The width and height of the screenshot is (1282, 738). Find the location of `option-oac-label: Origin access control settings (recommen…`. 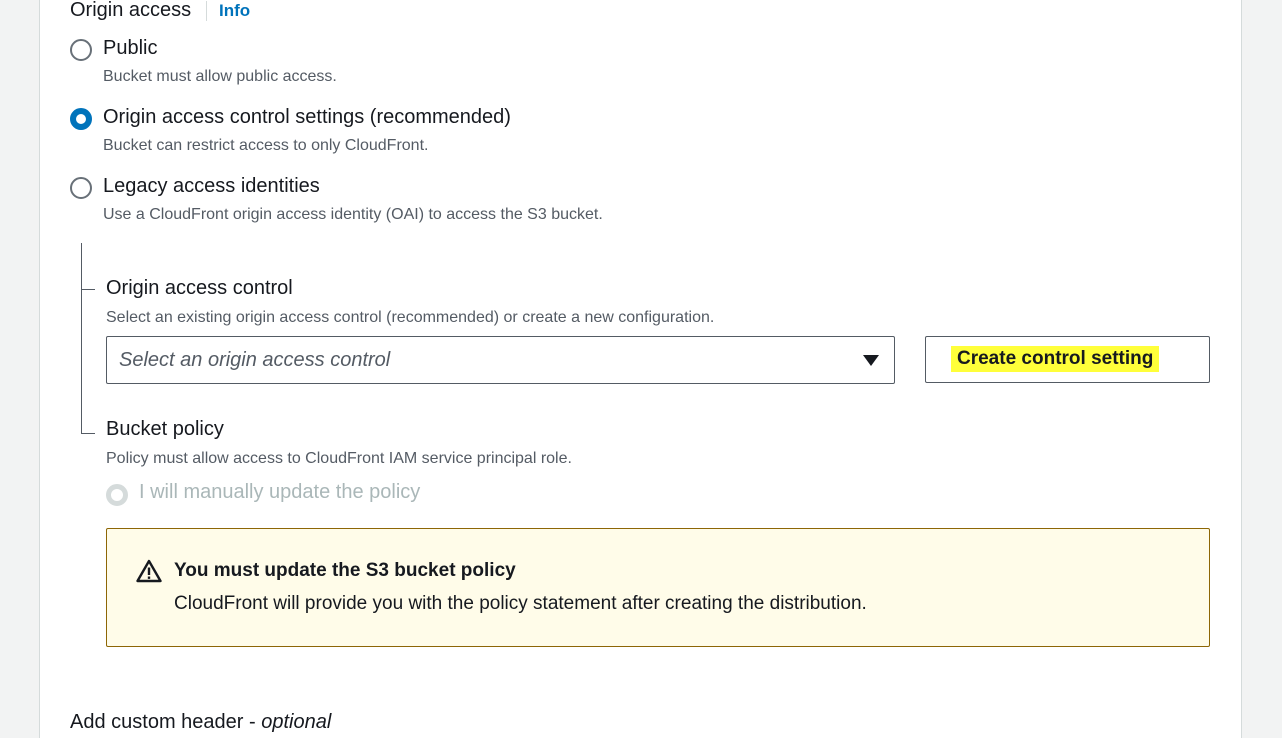

option-oac-label: Origin access control settings (recommen… is located at coordinates (307, 117).